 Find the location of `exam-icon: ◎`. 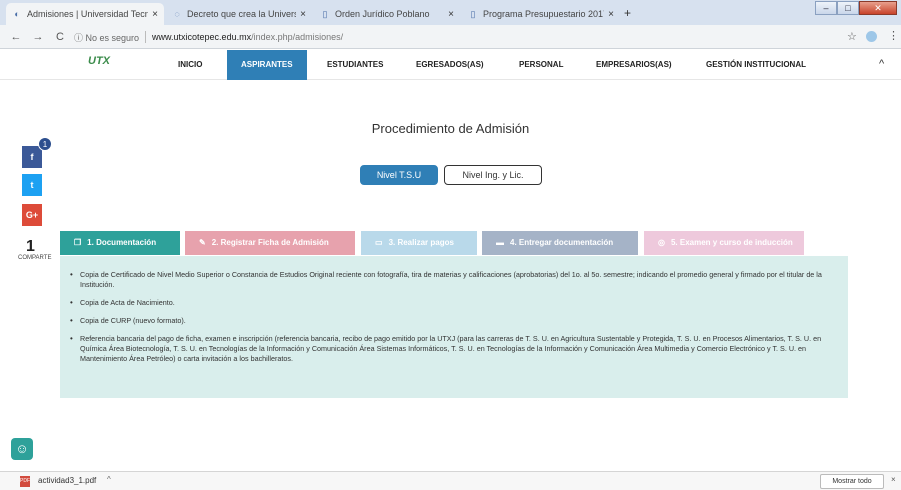

exam-icon: ◎ is located at coordinates (661, 242).